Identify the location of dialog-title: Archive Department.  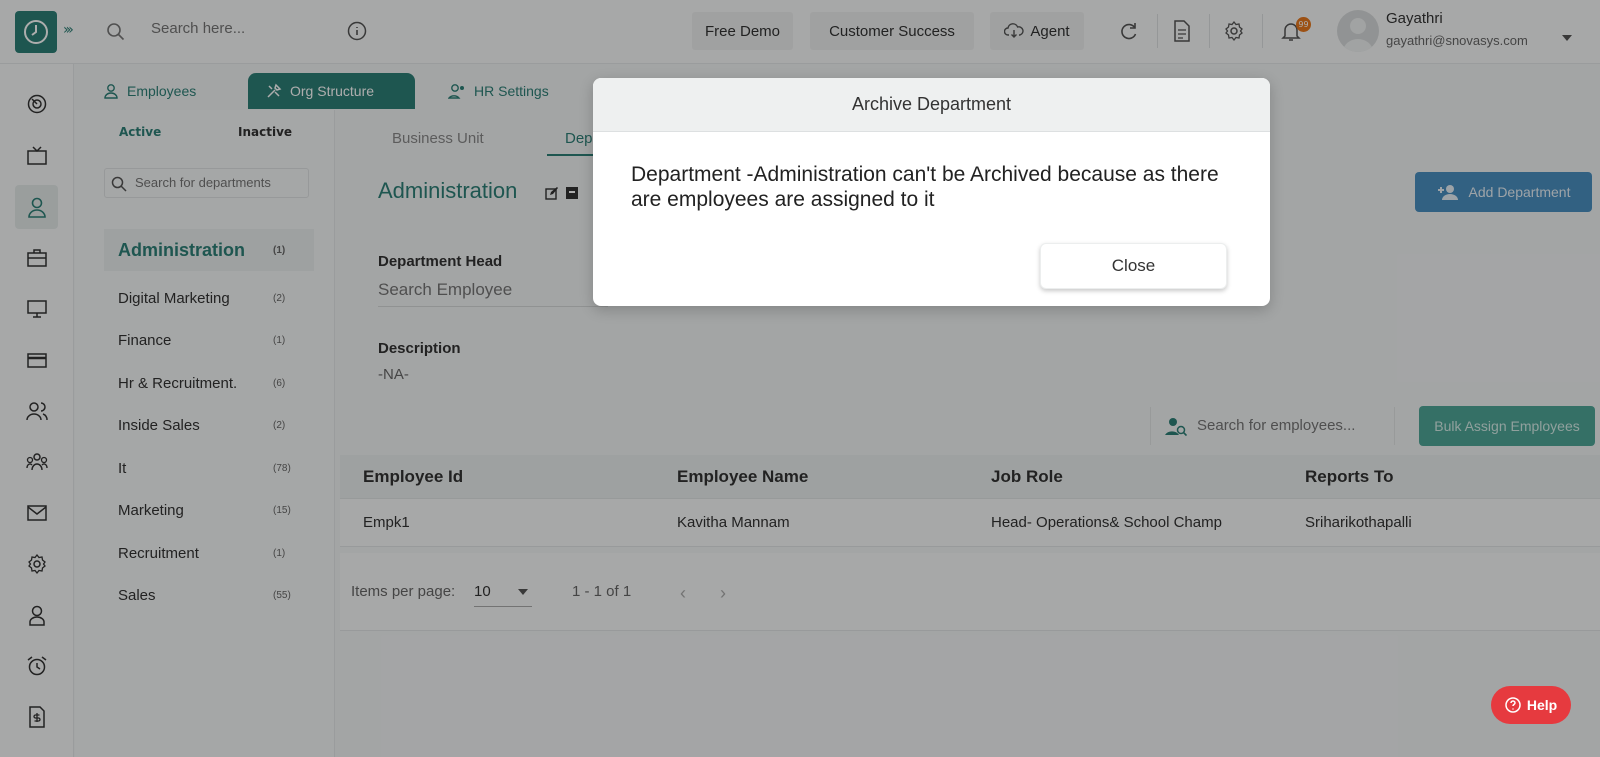
(931, 105).